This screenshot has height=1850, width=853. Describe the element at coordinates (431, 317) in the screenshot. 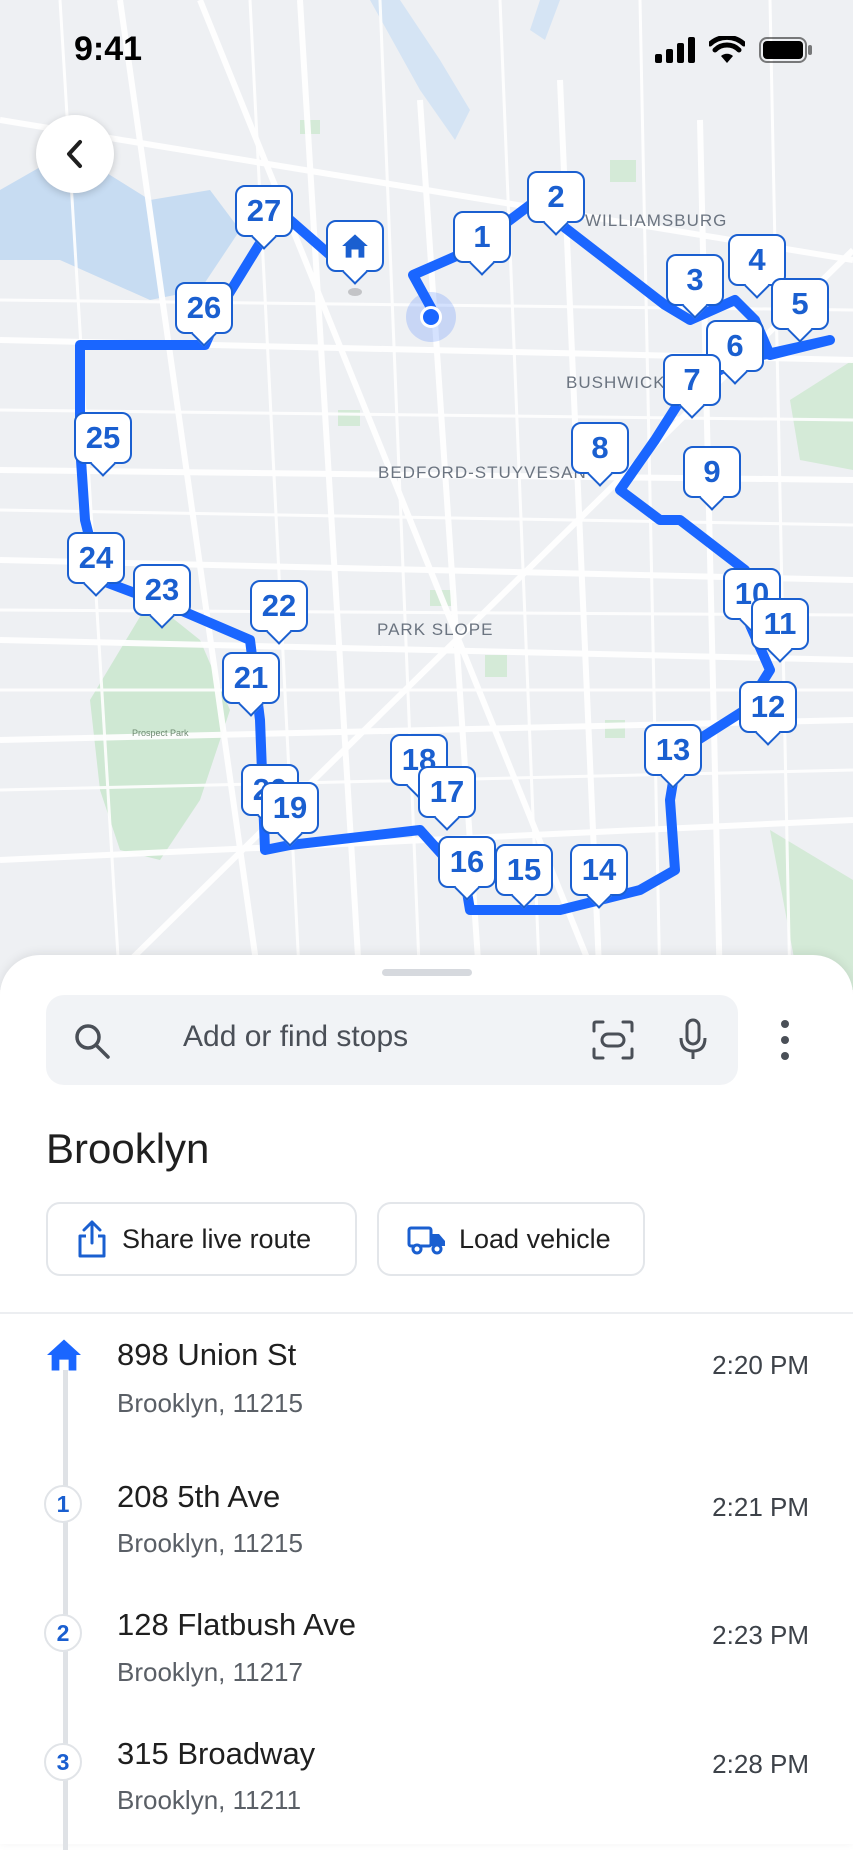

I see `current-location-dot` at that location.